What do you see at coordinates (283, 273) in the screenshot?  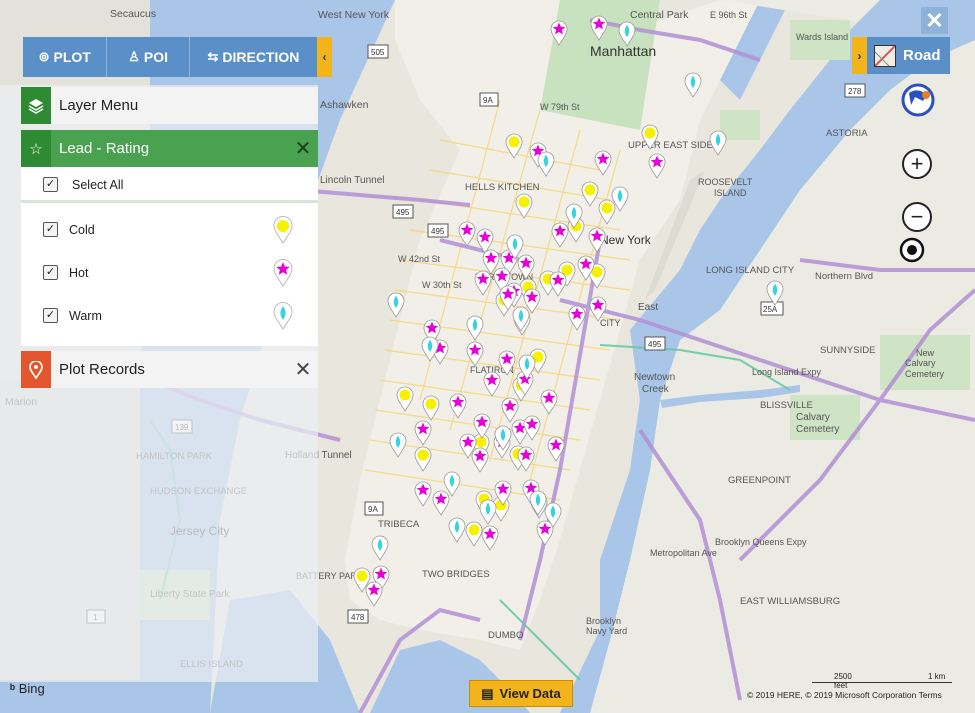 I see `hot-pin-icon` at bounding box center [283, 273].